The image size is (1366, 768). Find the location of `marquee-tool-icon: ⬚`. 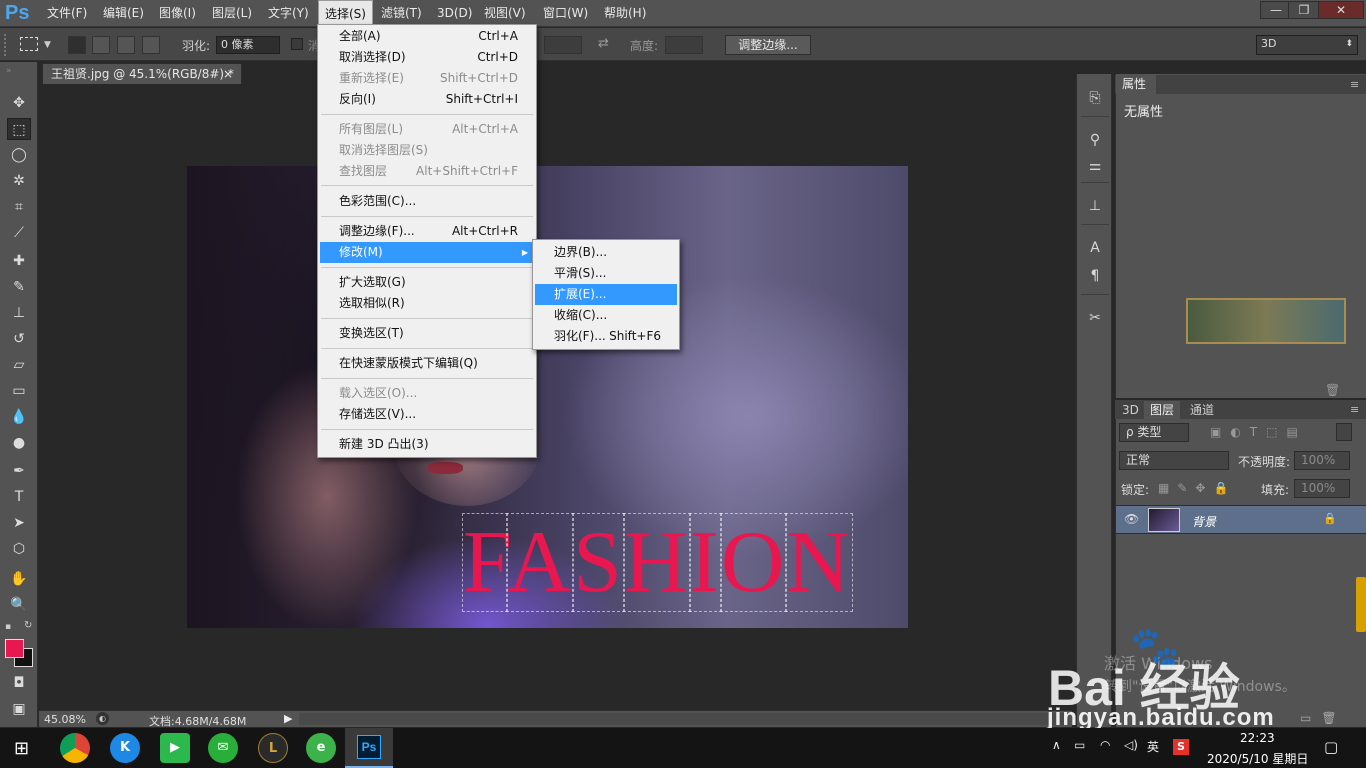

marquee-tool-icon: ⬚ is located at coordinates (19, 129).